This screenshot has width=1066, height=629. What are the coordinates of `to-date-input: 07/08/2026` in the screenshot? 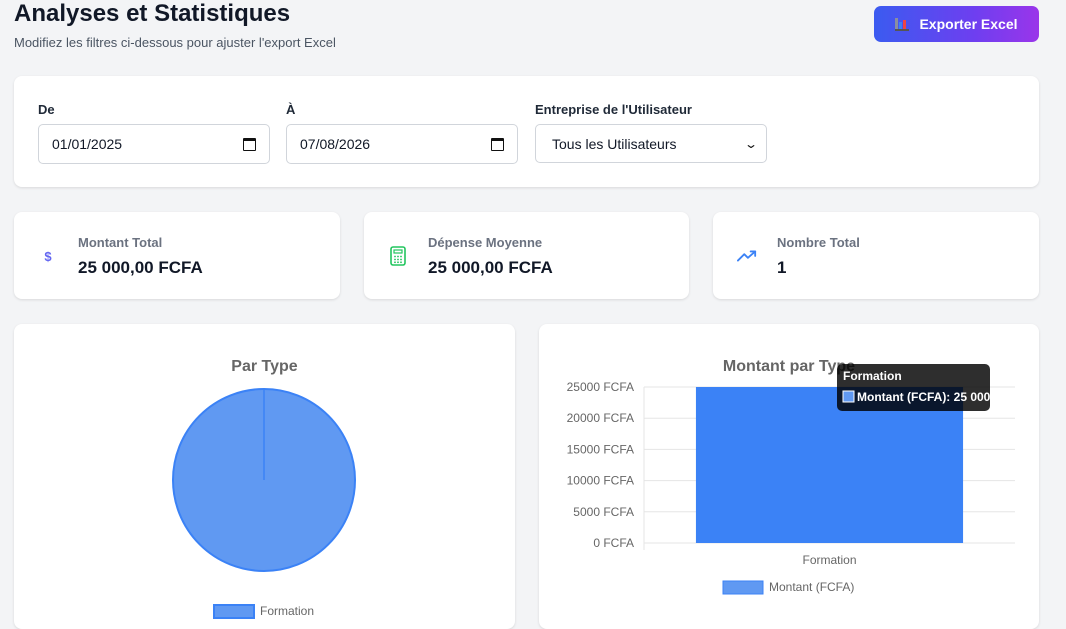 It's located at (402, 144).